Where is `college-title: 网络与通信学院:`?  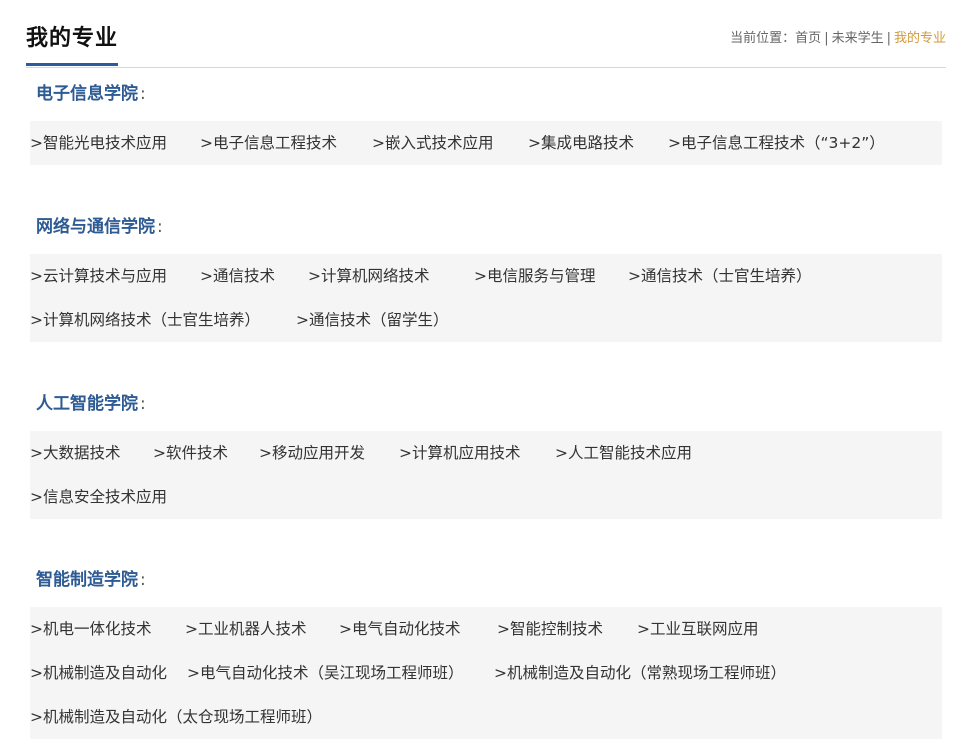 college-title: 网络与通信学院: is located at coordinates (489, 227).